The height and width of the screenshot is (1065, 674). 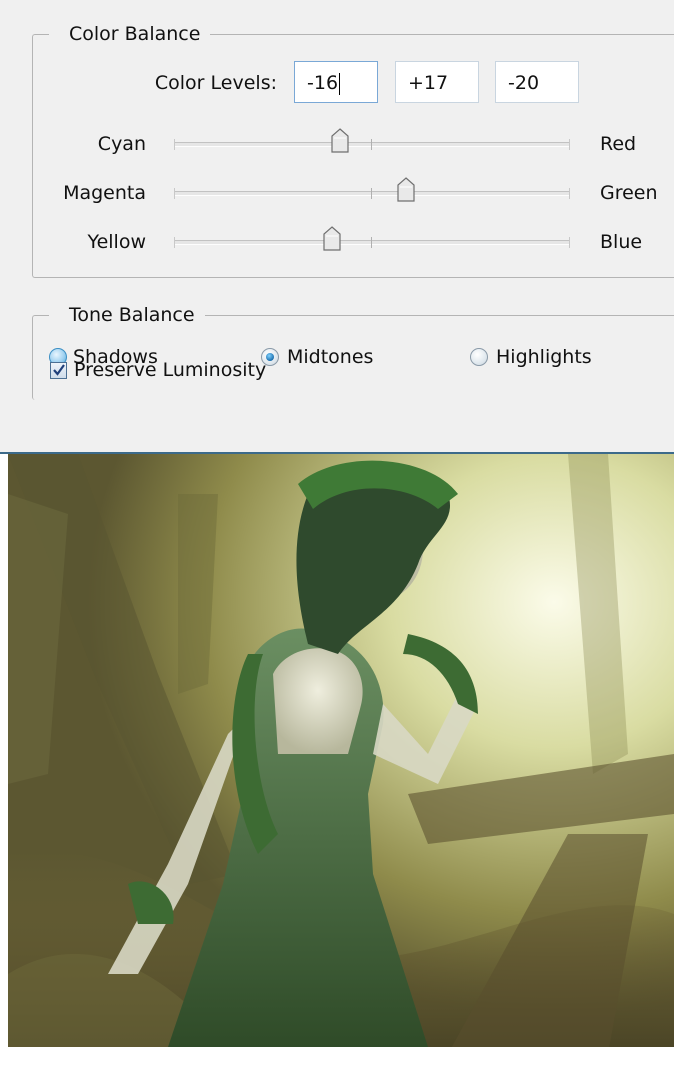 What do you see at coordinates (629, 193) in the screenshot?
I see `slider-label-green: Green` at bounding box center [629, 193].